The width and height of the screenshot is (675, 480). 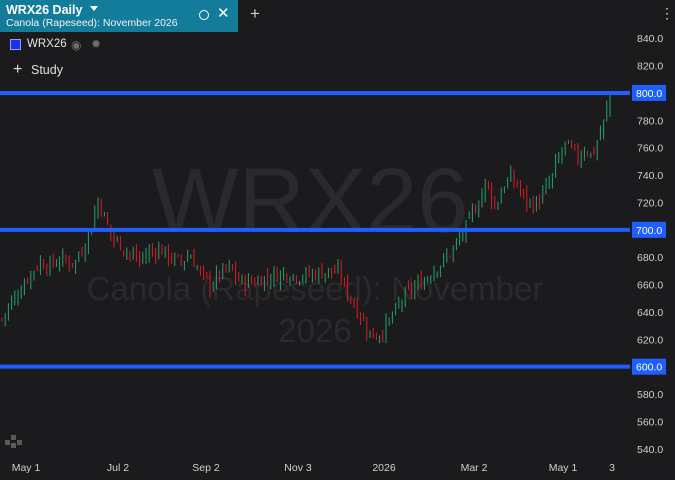 What do you see at coordinates (313, 468) in the screenshot?
I see `time-axis: May 1 Jul 2 Sep 2 Nov 3 2026 Mar 2 May 1 3` at bounding box center [313, 468].